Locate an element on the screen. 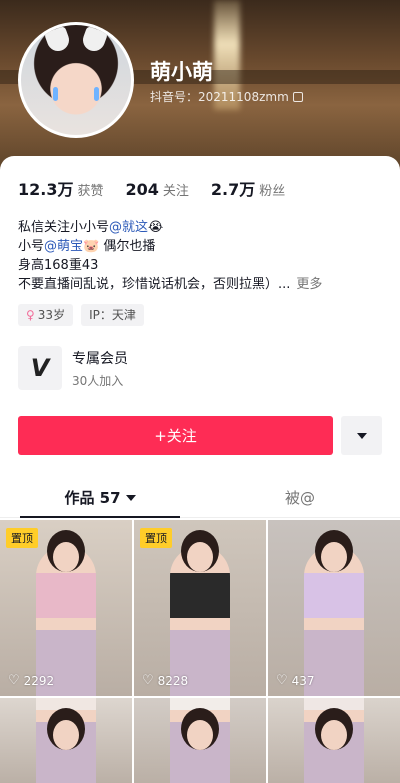 Image resolution: width=400 pixels, height=783 pixels. stat-likes: 12.3万 获赞 is located at coordinates (61, 188).